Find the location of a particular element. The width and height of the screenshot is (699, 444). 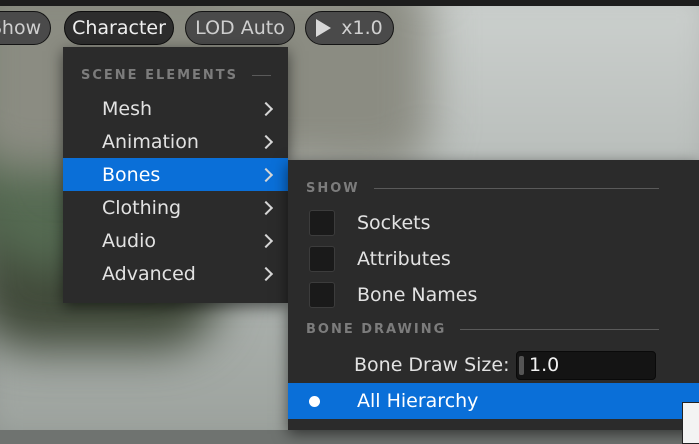

sockets-checkbox is located at coordinates (322, 223).